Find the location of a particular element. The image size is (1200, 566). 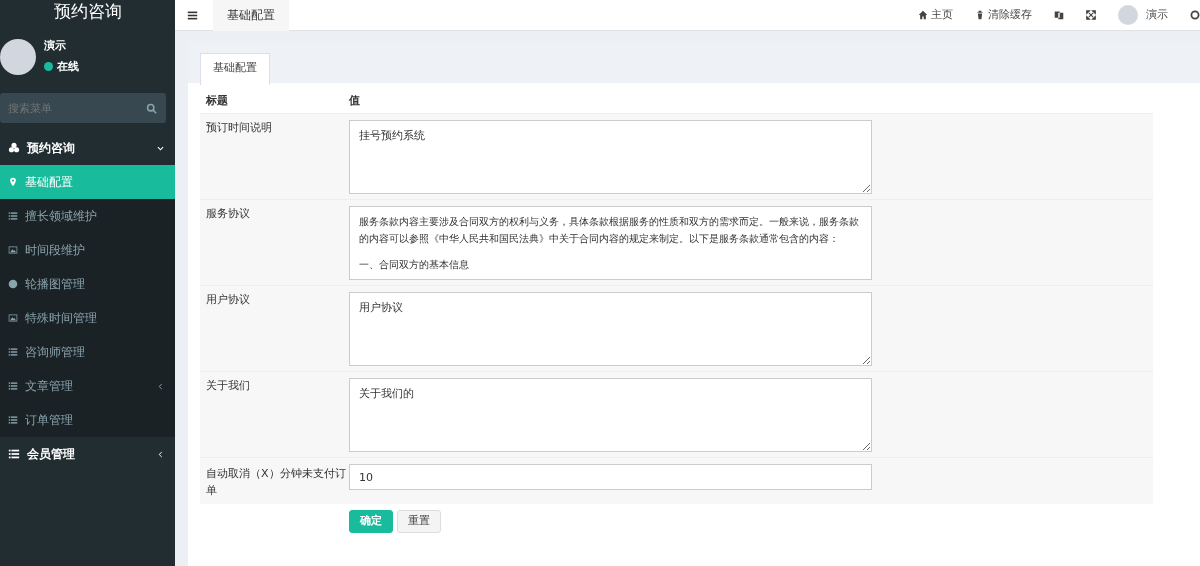

trash-icon is located at coordinates (980, 15).